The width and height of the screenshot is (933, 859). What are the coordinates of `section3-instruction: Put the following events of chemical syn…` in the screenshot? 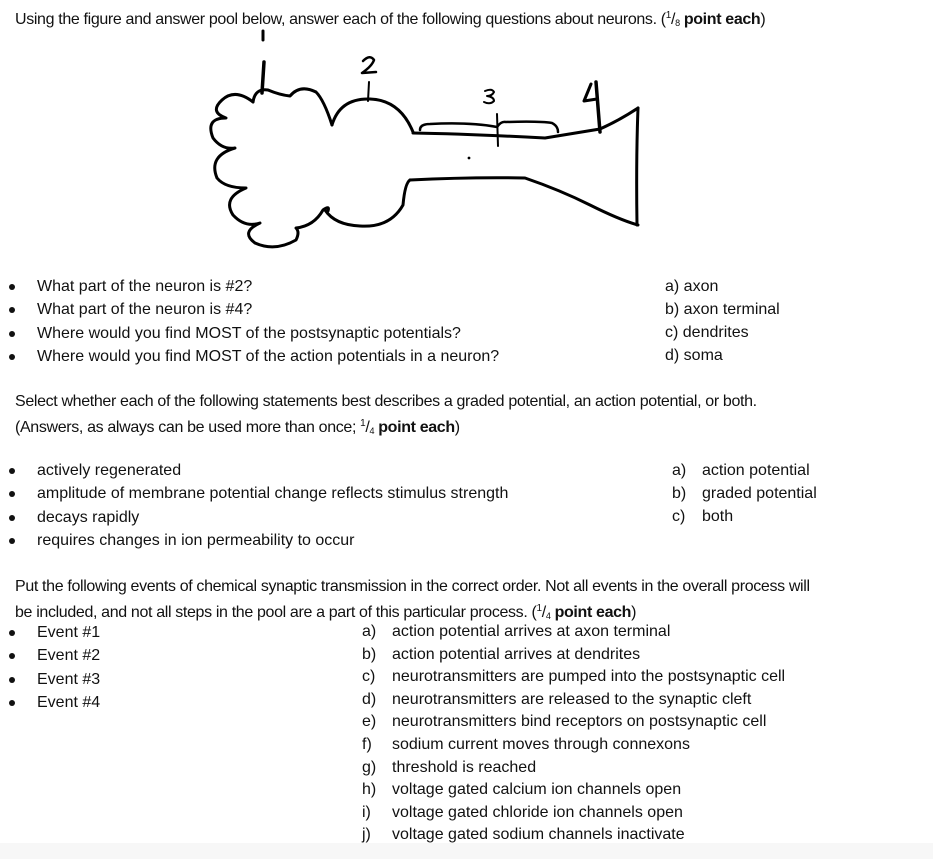 It's located at (412, 601).